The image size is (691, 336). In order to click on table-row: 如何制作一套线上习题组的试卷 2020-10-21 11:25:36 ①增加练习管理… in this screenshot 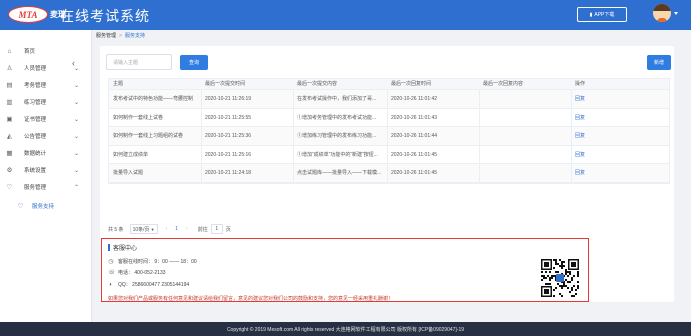, I will do `click(389, 136)`.